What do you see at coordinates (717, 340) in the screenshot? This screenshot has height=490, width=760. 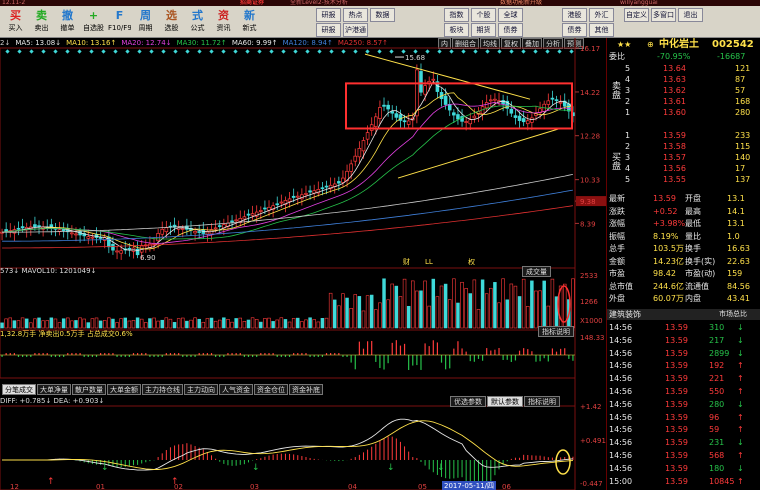 I see `tick-volume: 217` at bounding box center [717, 340].